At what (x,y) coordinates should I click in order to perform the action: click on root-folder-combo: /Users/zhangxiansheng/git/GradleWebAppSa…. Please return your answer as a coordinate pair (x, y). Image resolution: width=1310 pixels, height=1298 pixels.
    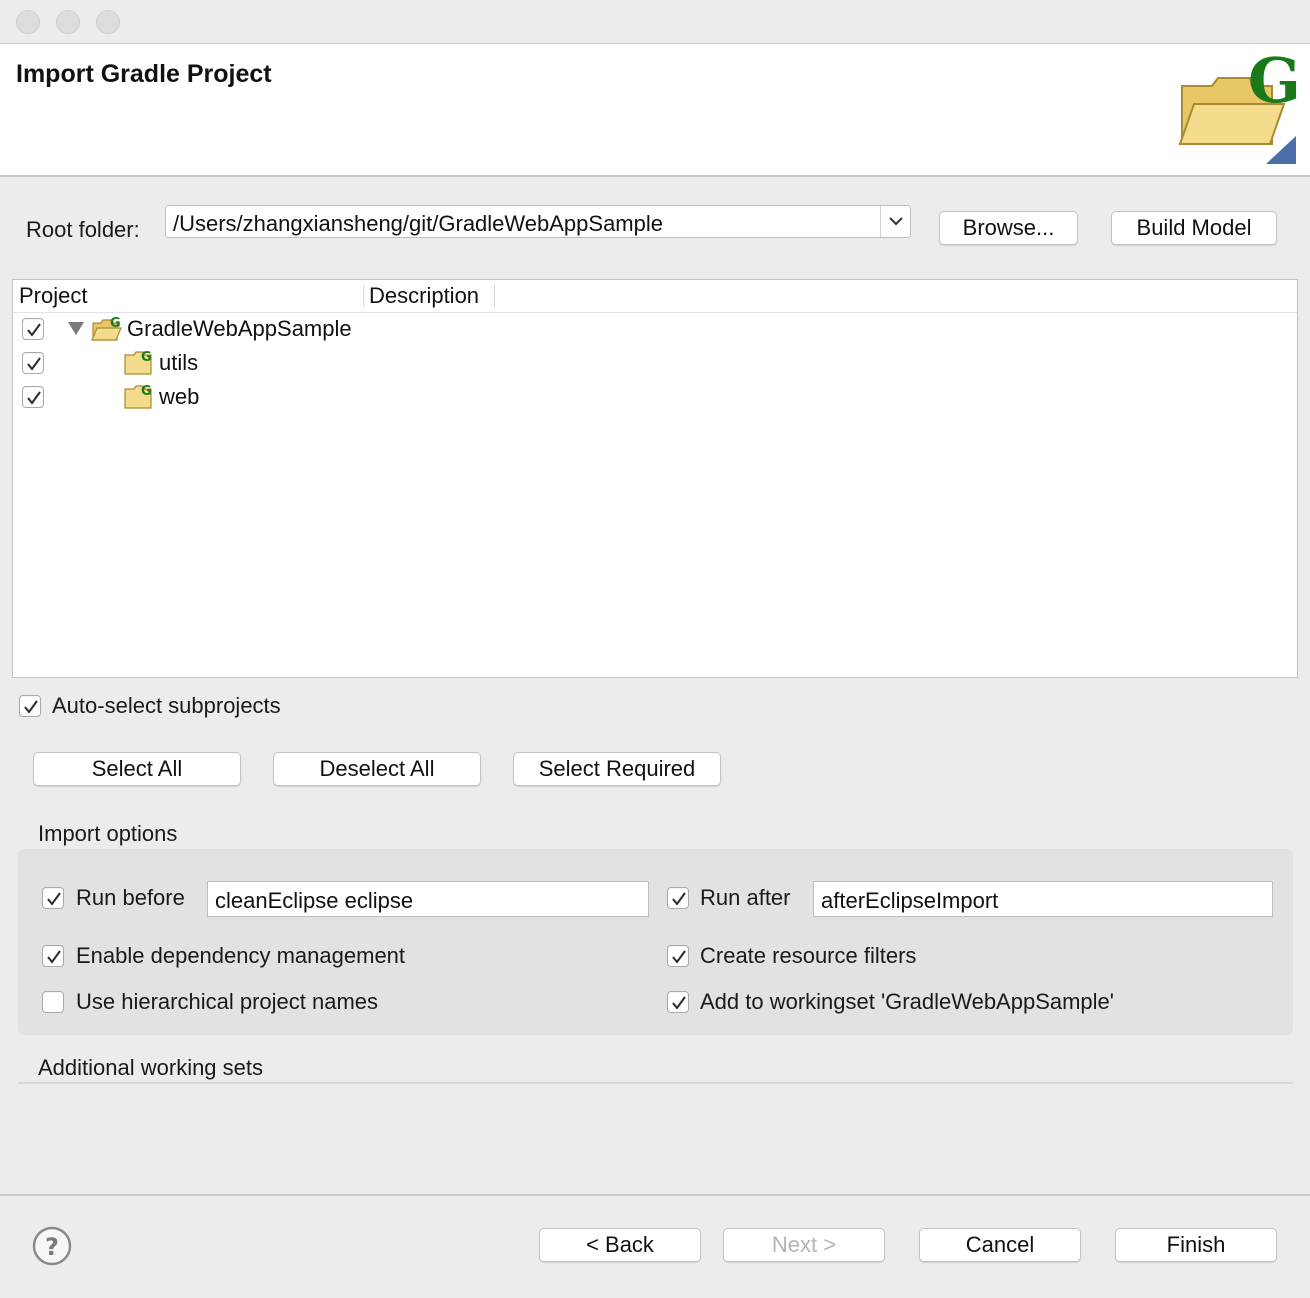
    Looking at the image, I should click on (538, 221).